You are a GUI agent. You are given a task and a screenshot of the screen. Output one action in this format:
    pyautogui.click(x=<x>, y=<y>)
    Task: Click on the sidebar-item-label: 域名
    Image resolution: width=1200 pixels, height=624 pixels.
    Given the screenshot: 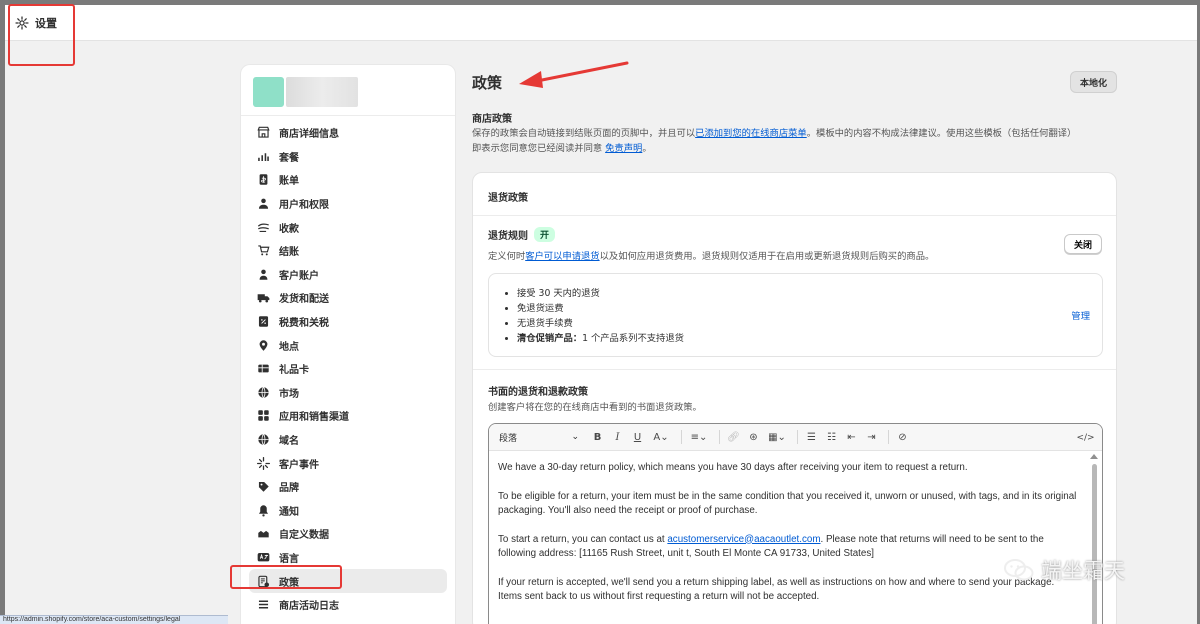 What is the action you would take?
    pyautogui.click(x=289, y=442)
    